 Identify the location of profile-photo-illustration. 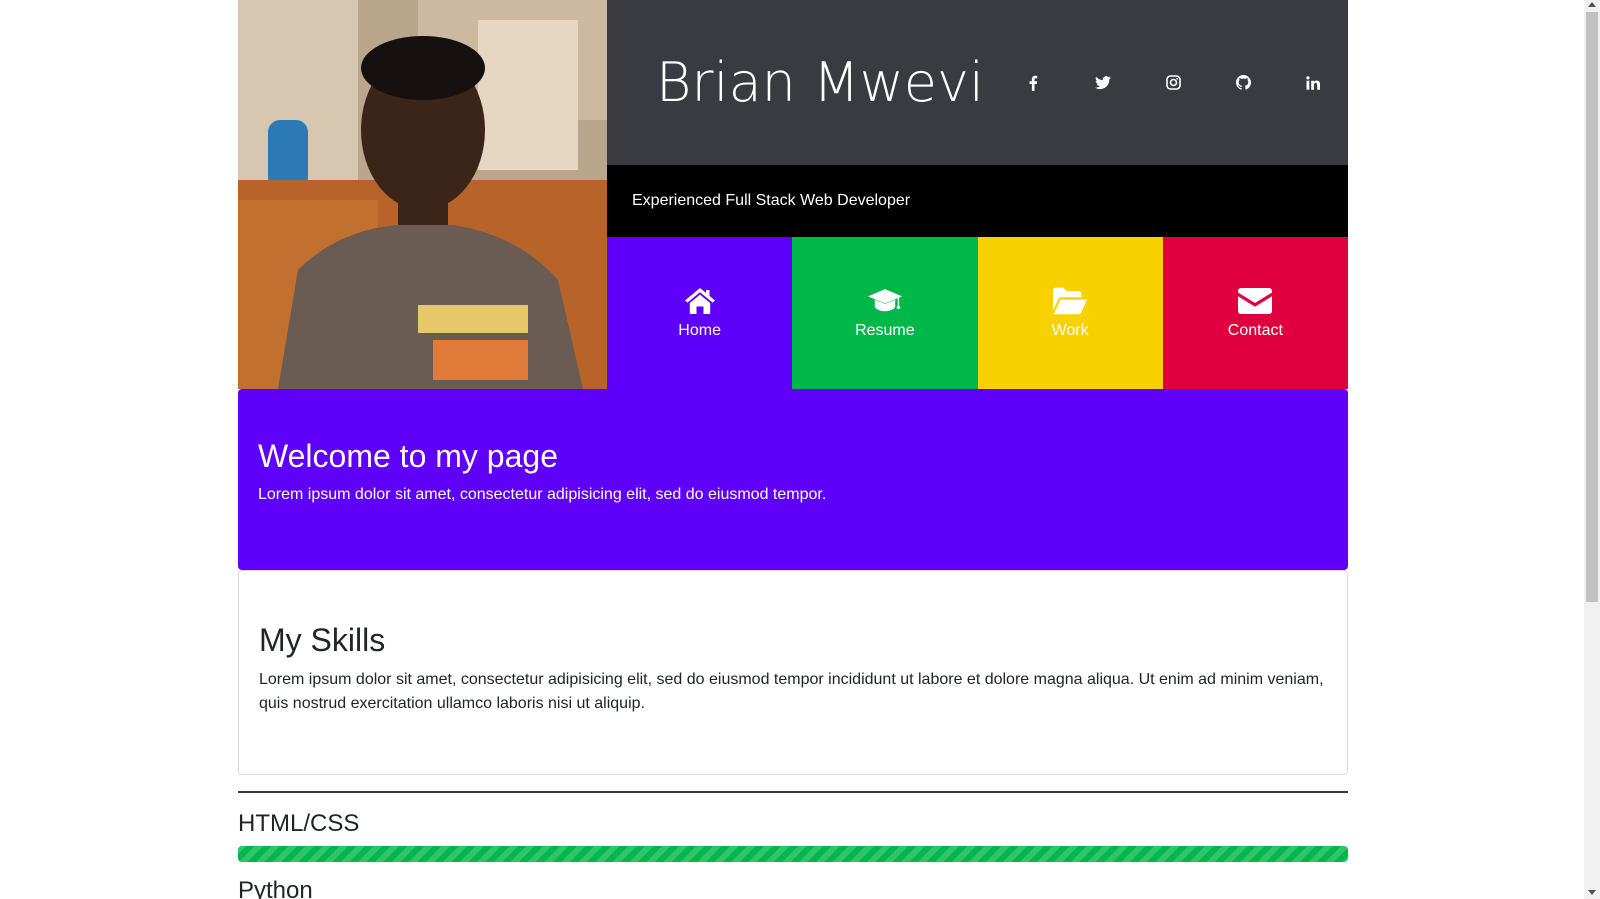
(422, 194).